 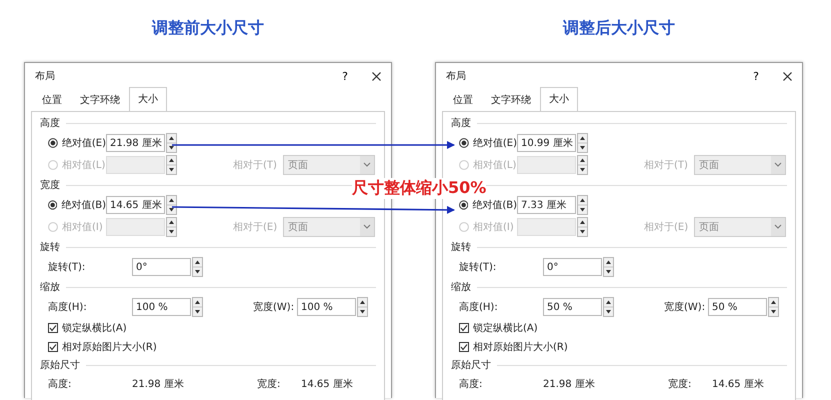 I want to click on heading: 调整前大小尺寸, so click(x=208, y=28).